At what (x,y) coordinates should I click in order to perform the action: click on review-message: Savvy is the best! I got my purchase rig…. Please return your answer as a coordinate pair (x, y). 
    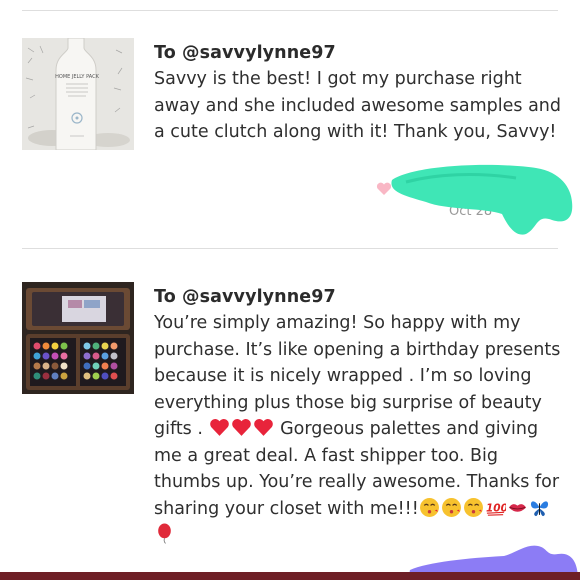
    Looking at the image, I should click on (358, 105).